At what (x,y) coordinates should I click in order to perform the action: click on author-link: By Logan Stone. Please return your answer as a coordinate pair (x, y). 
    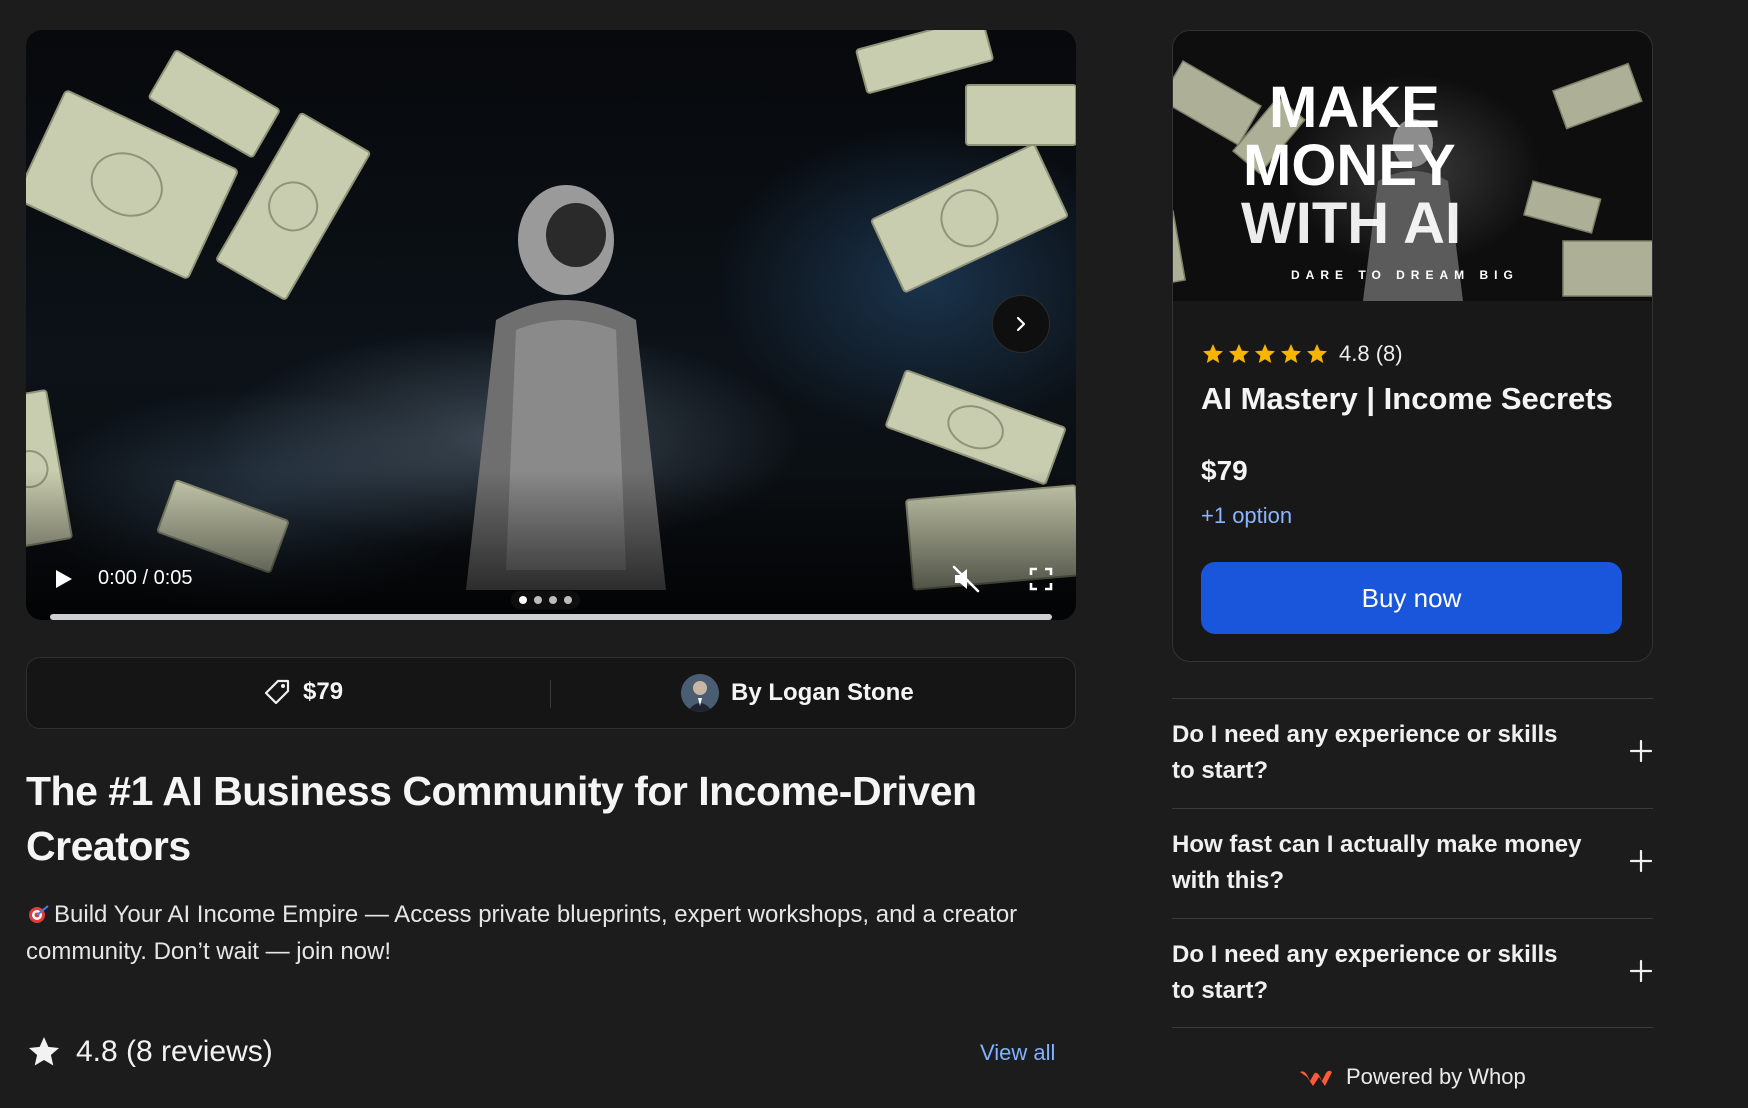
    Looking at the image, I should click on (797, 693).